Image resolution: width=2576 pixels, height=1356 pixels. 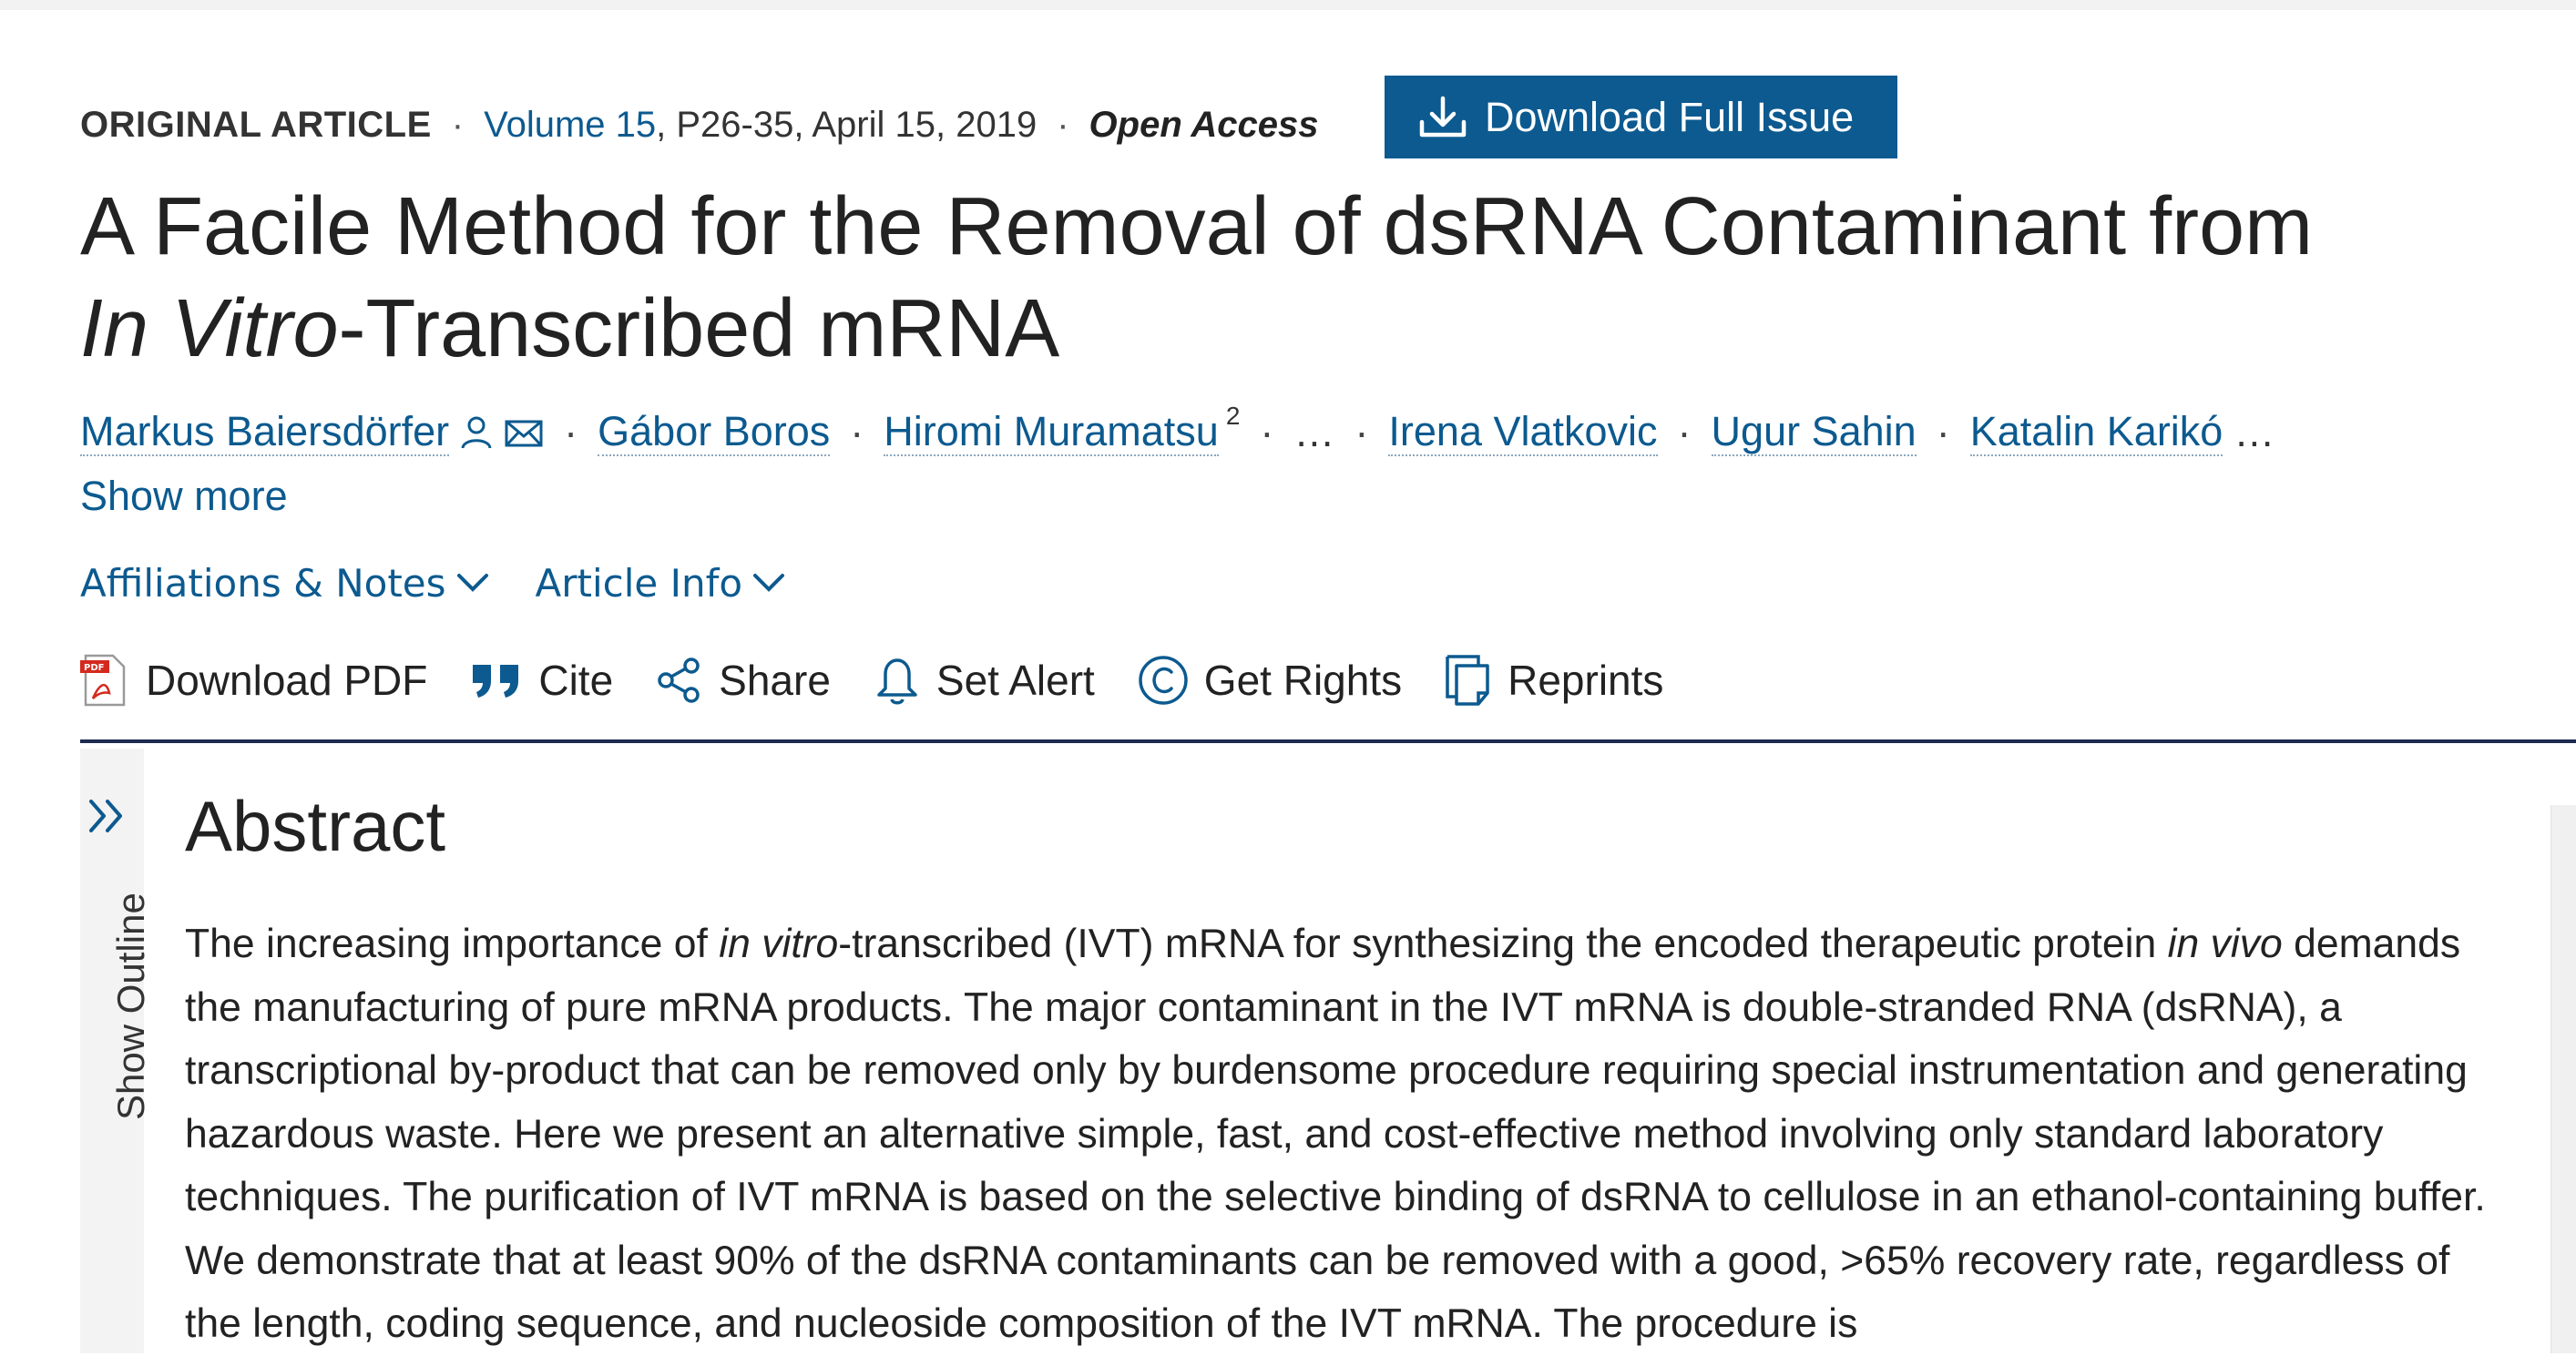 What do you see at coordinates (1204, 124) in the screenshot?
I see `open-access-label: Open Access` at bounding box center [1204, 124].